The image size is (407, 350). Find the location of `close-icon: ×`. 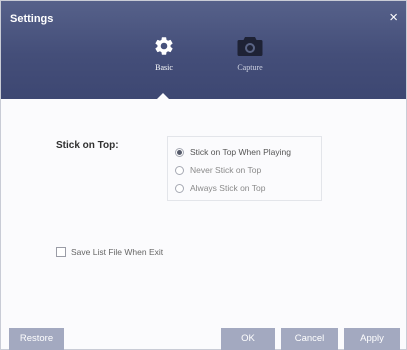

close-icon: × is located at coordinates (393, 17).